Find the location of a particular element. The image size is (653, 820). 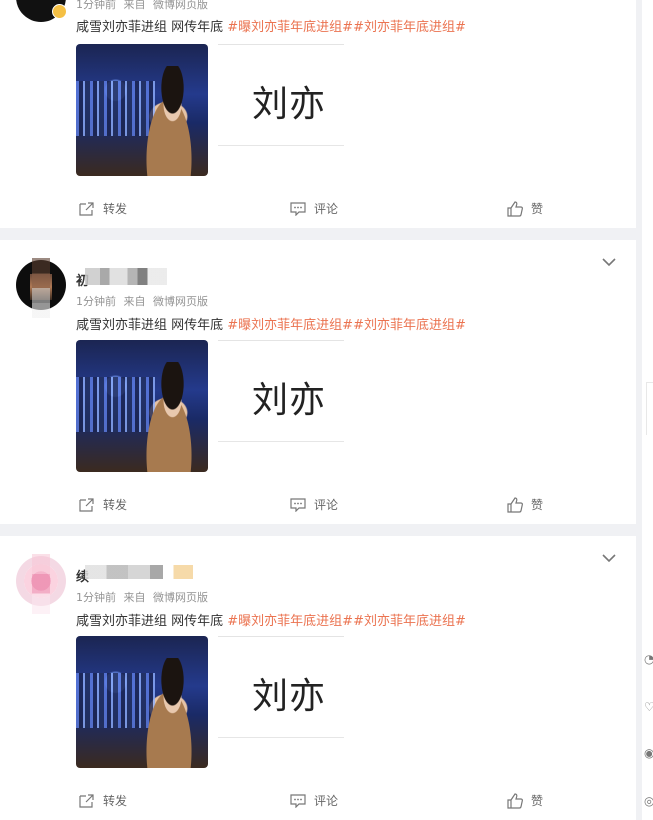

sidebar-icon: ◔ is located at coordinates (648, 659).